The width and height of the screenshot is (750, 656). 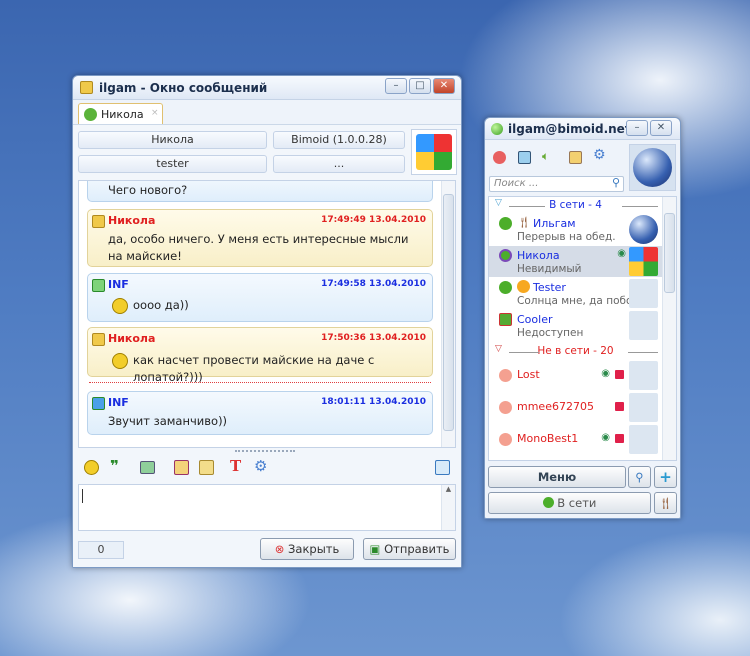 What do you see at coordinates (265, 451) in the screenshot?
I see `splitter-handle` at bounding box center [265, 451].